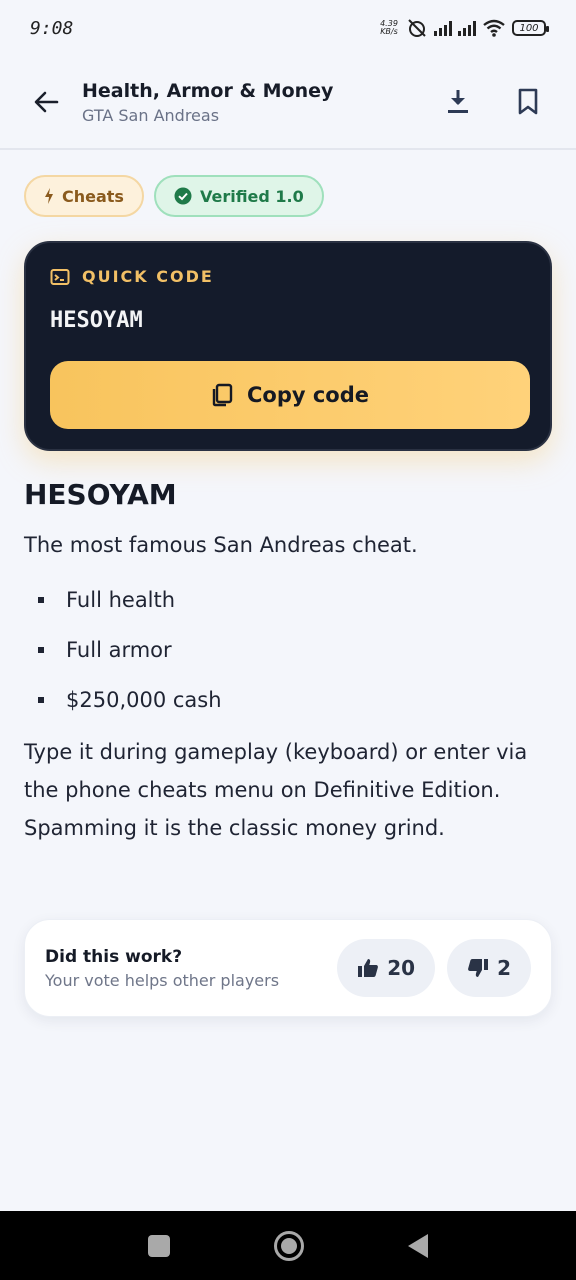  What do you see at coordinates (222, 395) in the screenshot?
I see `copy-icon` at bounding box center [222, 395].